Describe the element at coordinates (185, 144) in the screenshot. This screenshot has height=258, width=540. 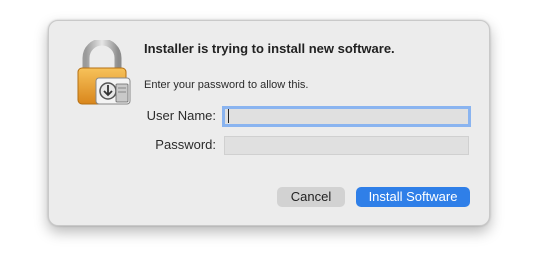
I see `password-label: Password:` at that location.